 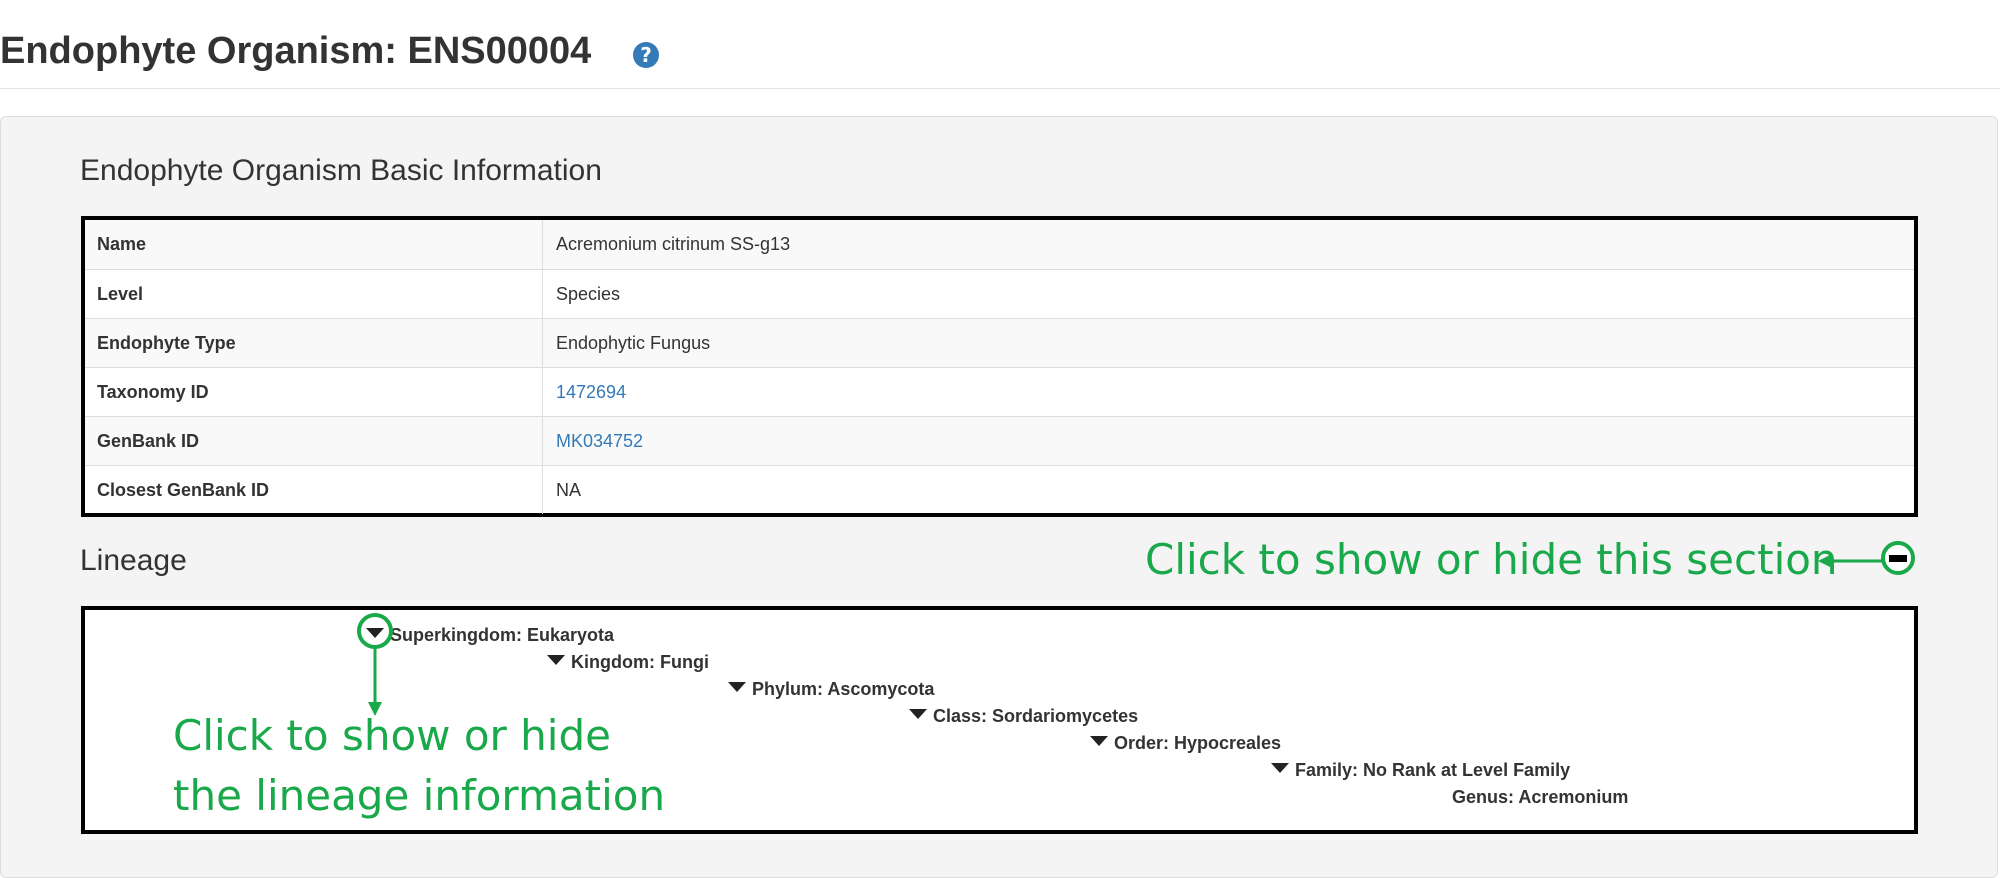 I want to click on lineage-node-kingdom: Kingdom: Fungi, so click(x=628, y=662).